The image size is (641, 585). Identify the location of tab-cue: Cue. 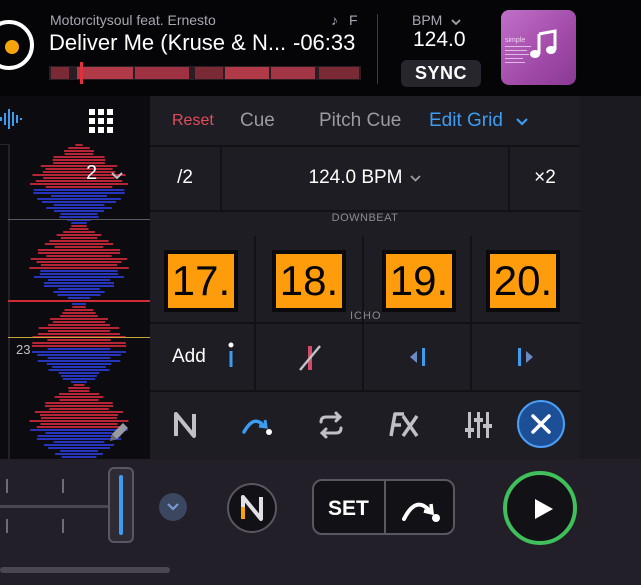
(257, 121).